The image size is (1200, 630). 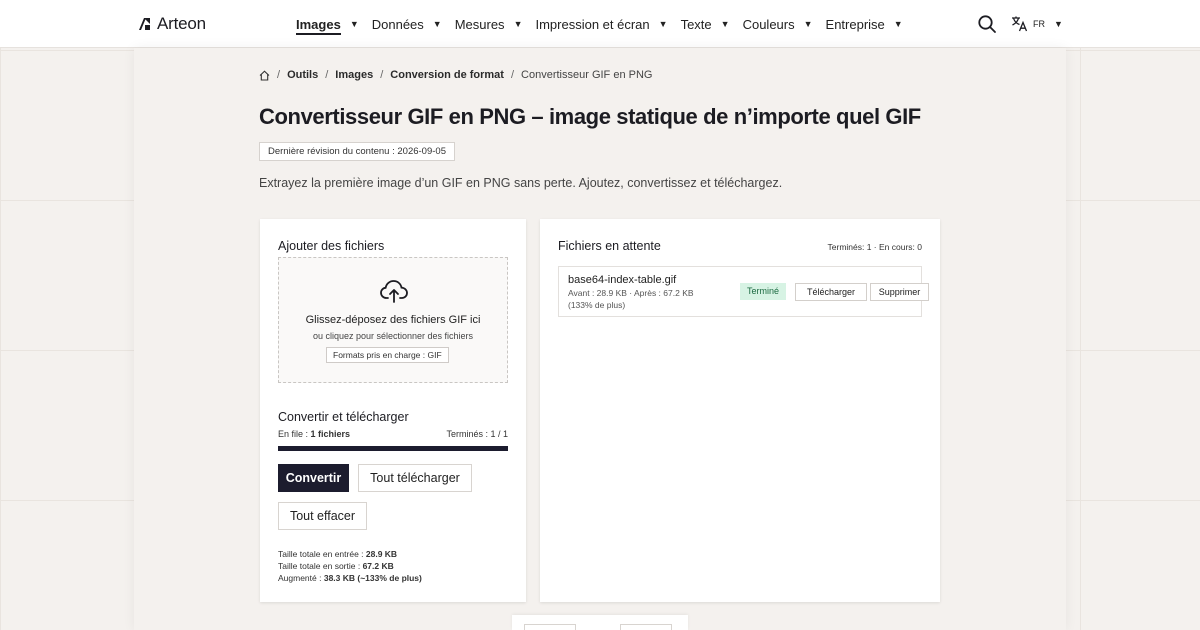 What do you see at coordinates (387, 355) in the screenshot?
I see `formats-badge: Formats pris en charge : GIF` at bounding box center [387, 355].